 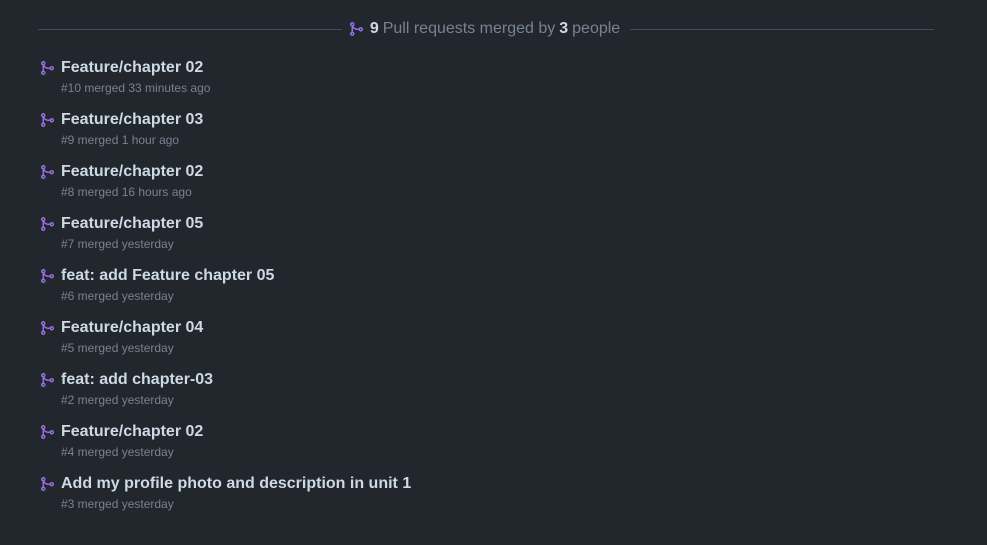 I want to click on pull-request-meta: #9 merged 1 hour ago, so click(x=120, y=140).